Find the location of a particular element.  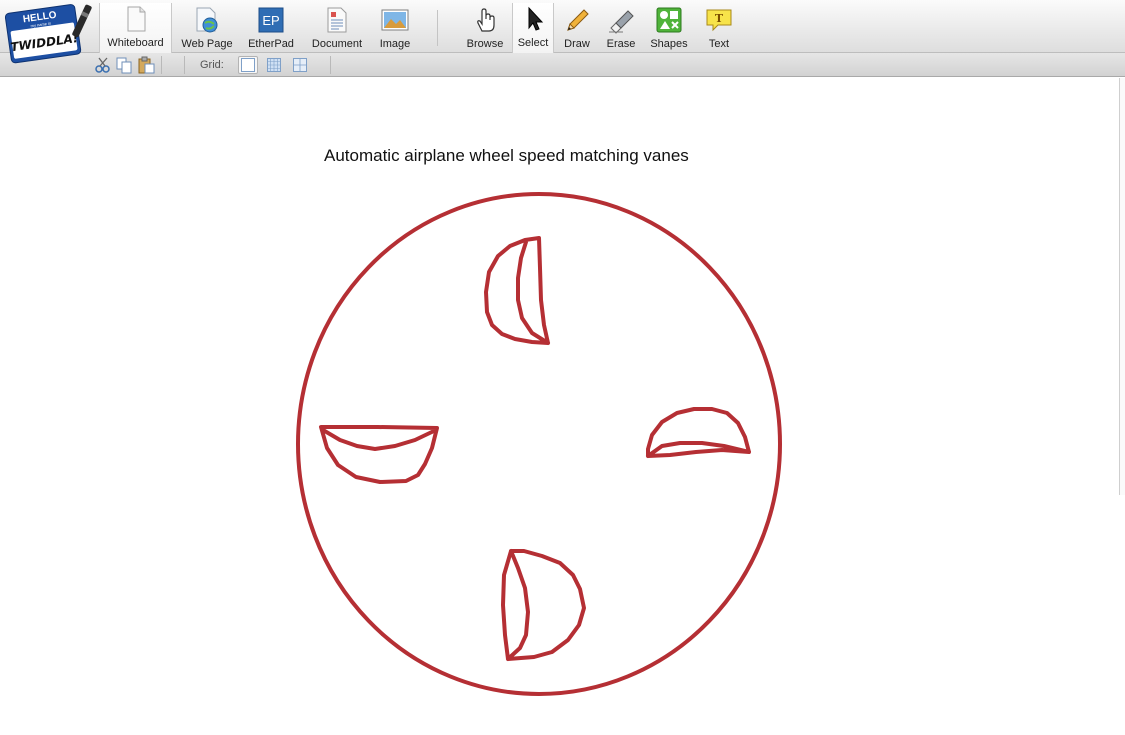

vane-top is located at coordinates (517, 290).